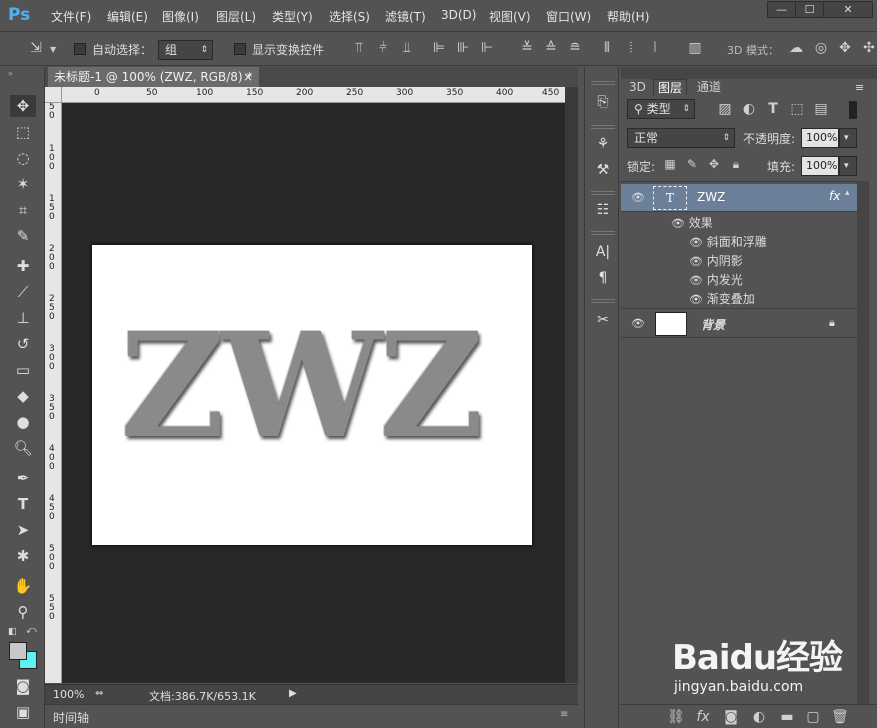  Describe the element at coordinates (637, 87) in the screenshot. I see `tab-3d: 3D` at that location.